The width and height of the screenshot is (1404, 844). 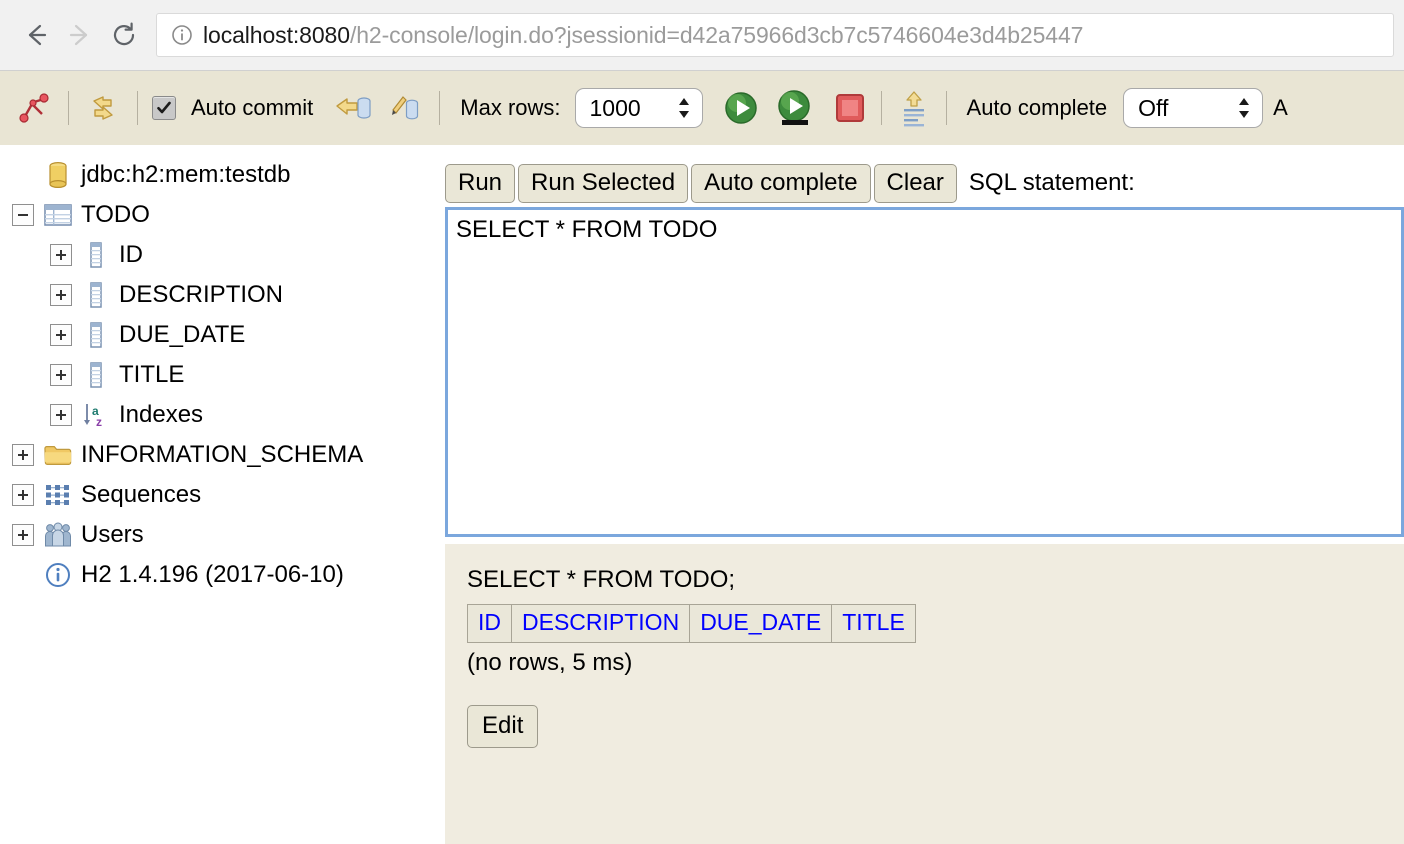 I want to click on back-button, so click(x=36, y=35).